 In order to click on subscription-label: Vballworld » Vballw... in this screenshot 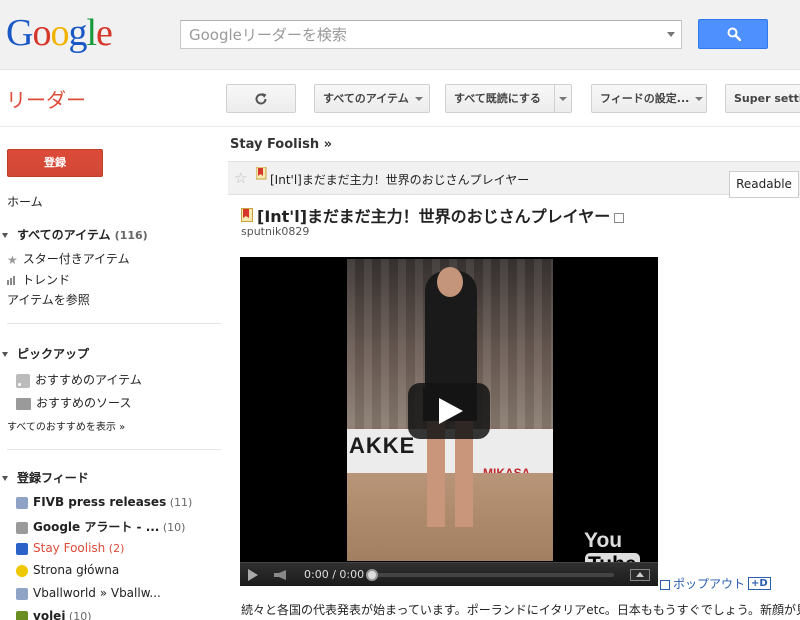, I will do `click(97, 593)`.